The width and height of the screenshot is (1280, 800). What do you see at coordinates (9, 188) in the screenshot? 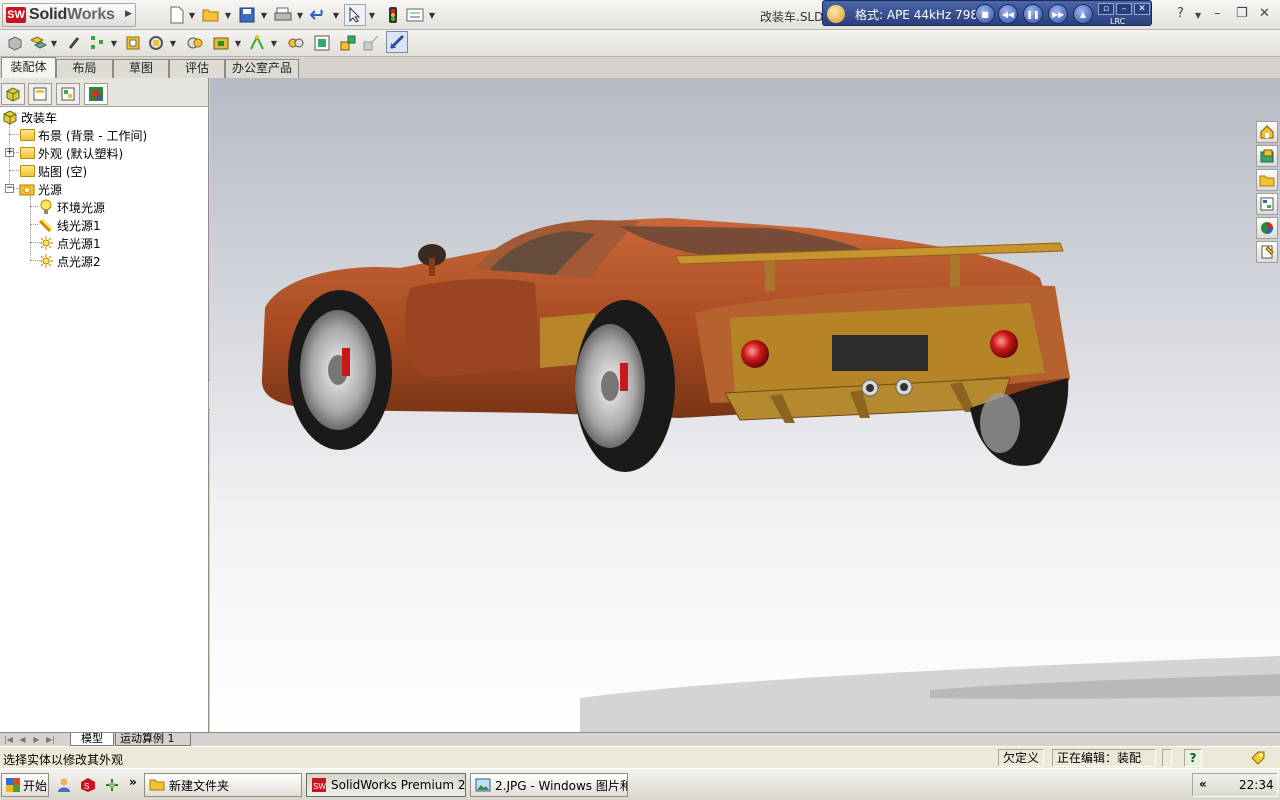
I see `collapse-toggle-icon: −` at bounding box center [9, 188].